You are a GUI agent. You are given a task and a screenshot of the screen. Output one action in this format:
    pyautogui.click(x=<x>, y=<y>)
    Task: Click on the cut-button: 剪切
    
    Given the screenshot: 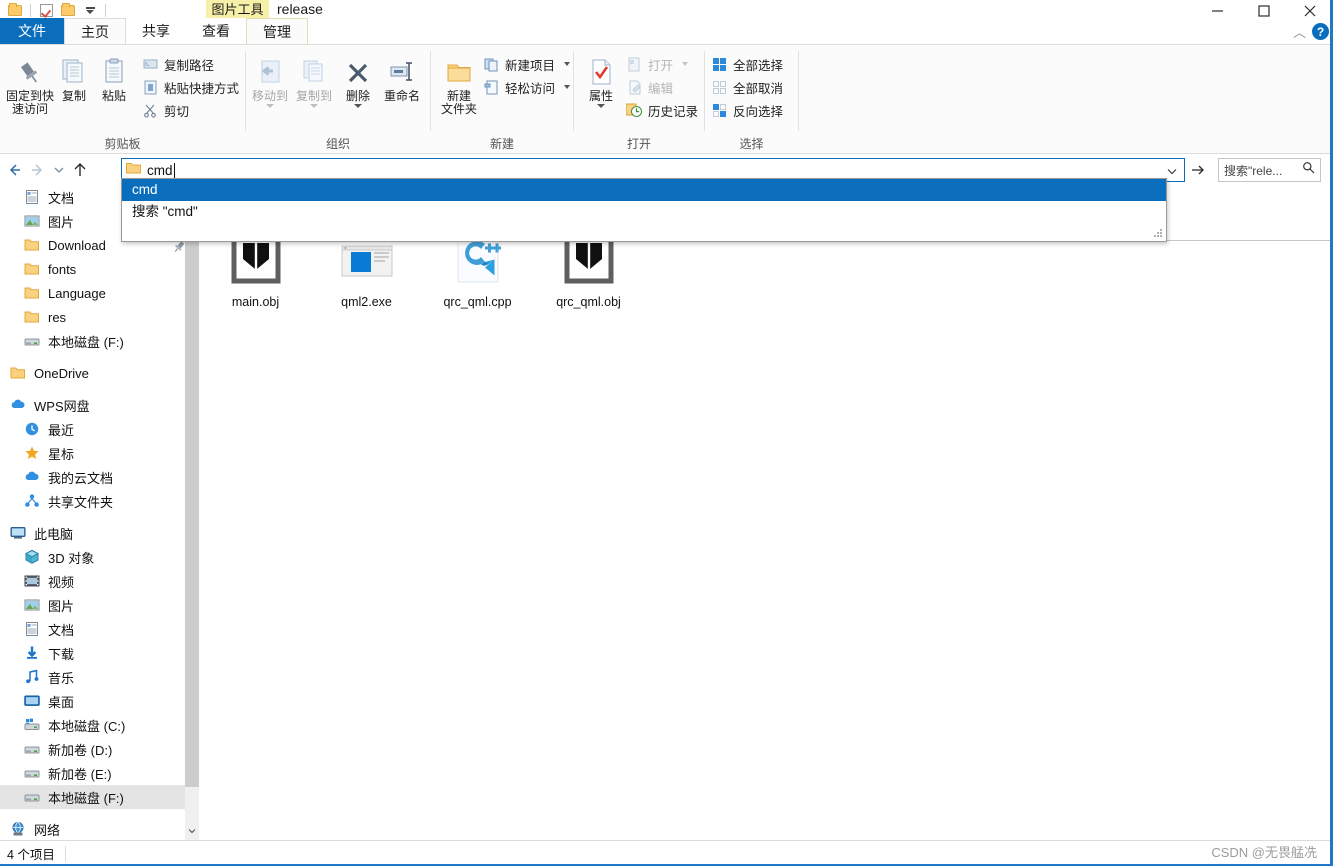 What is the action you would take?
    pyautogui.click(x=190, y=110)
    